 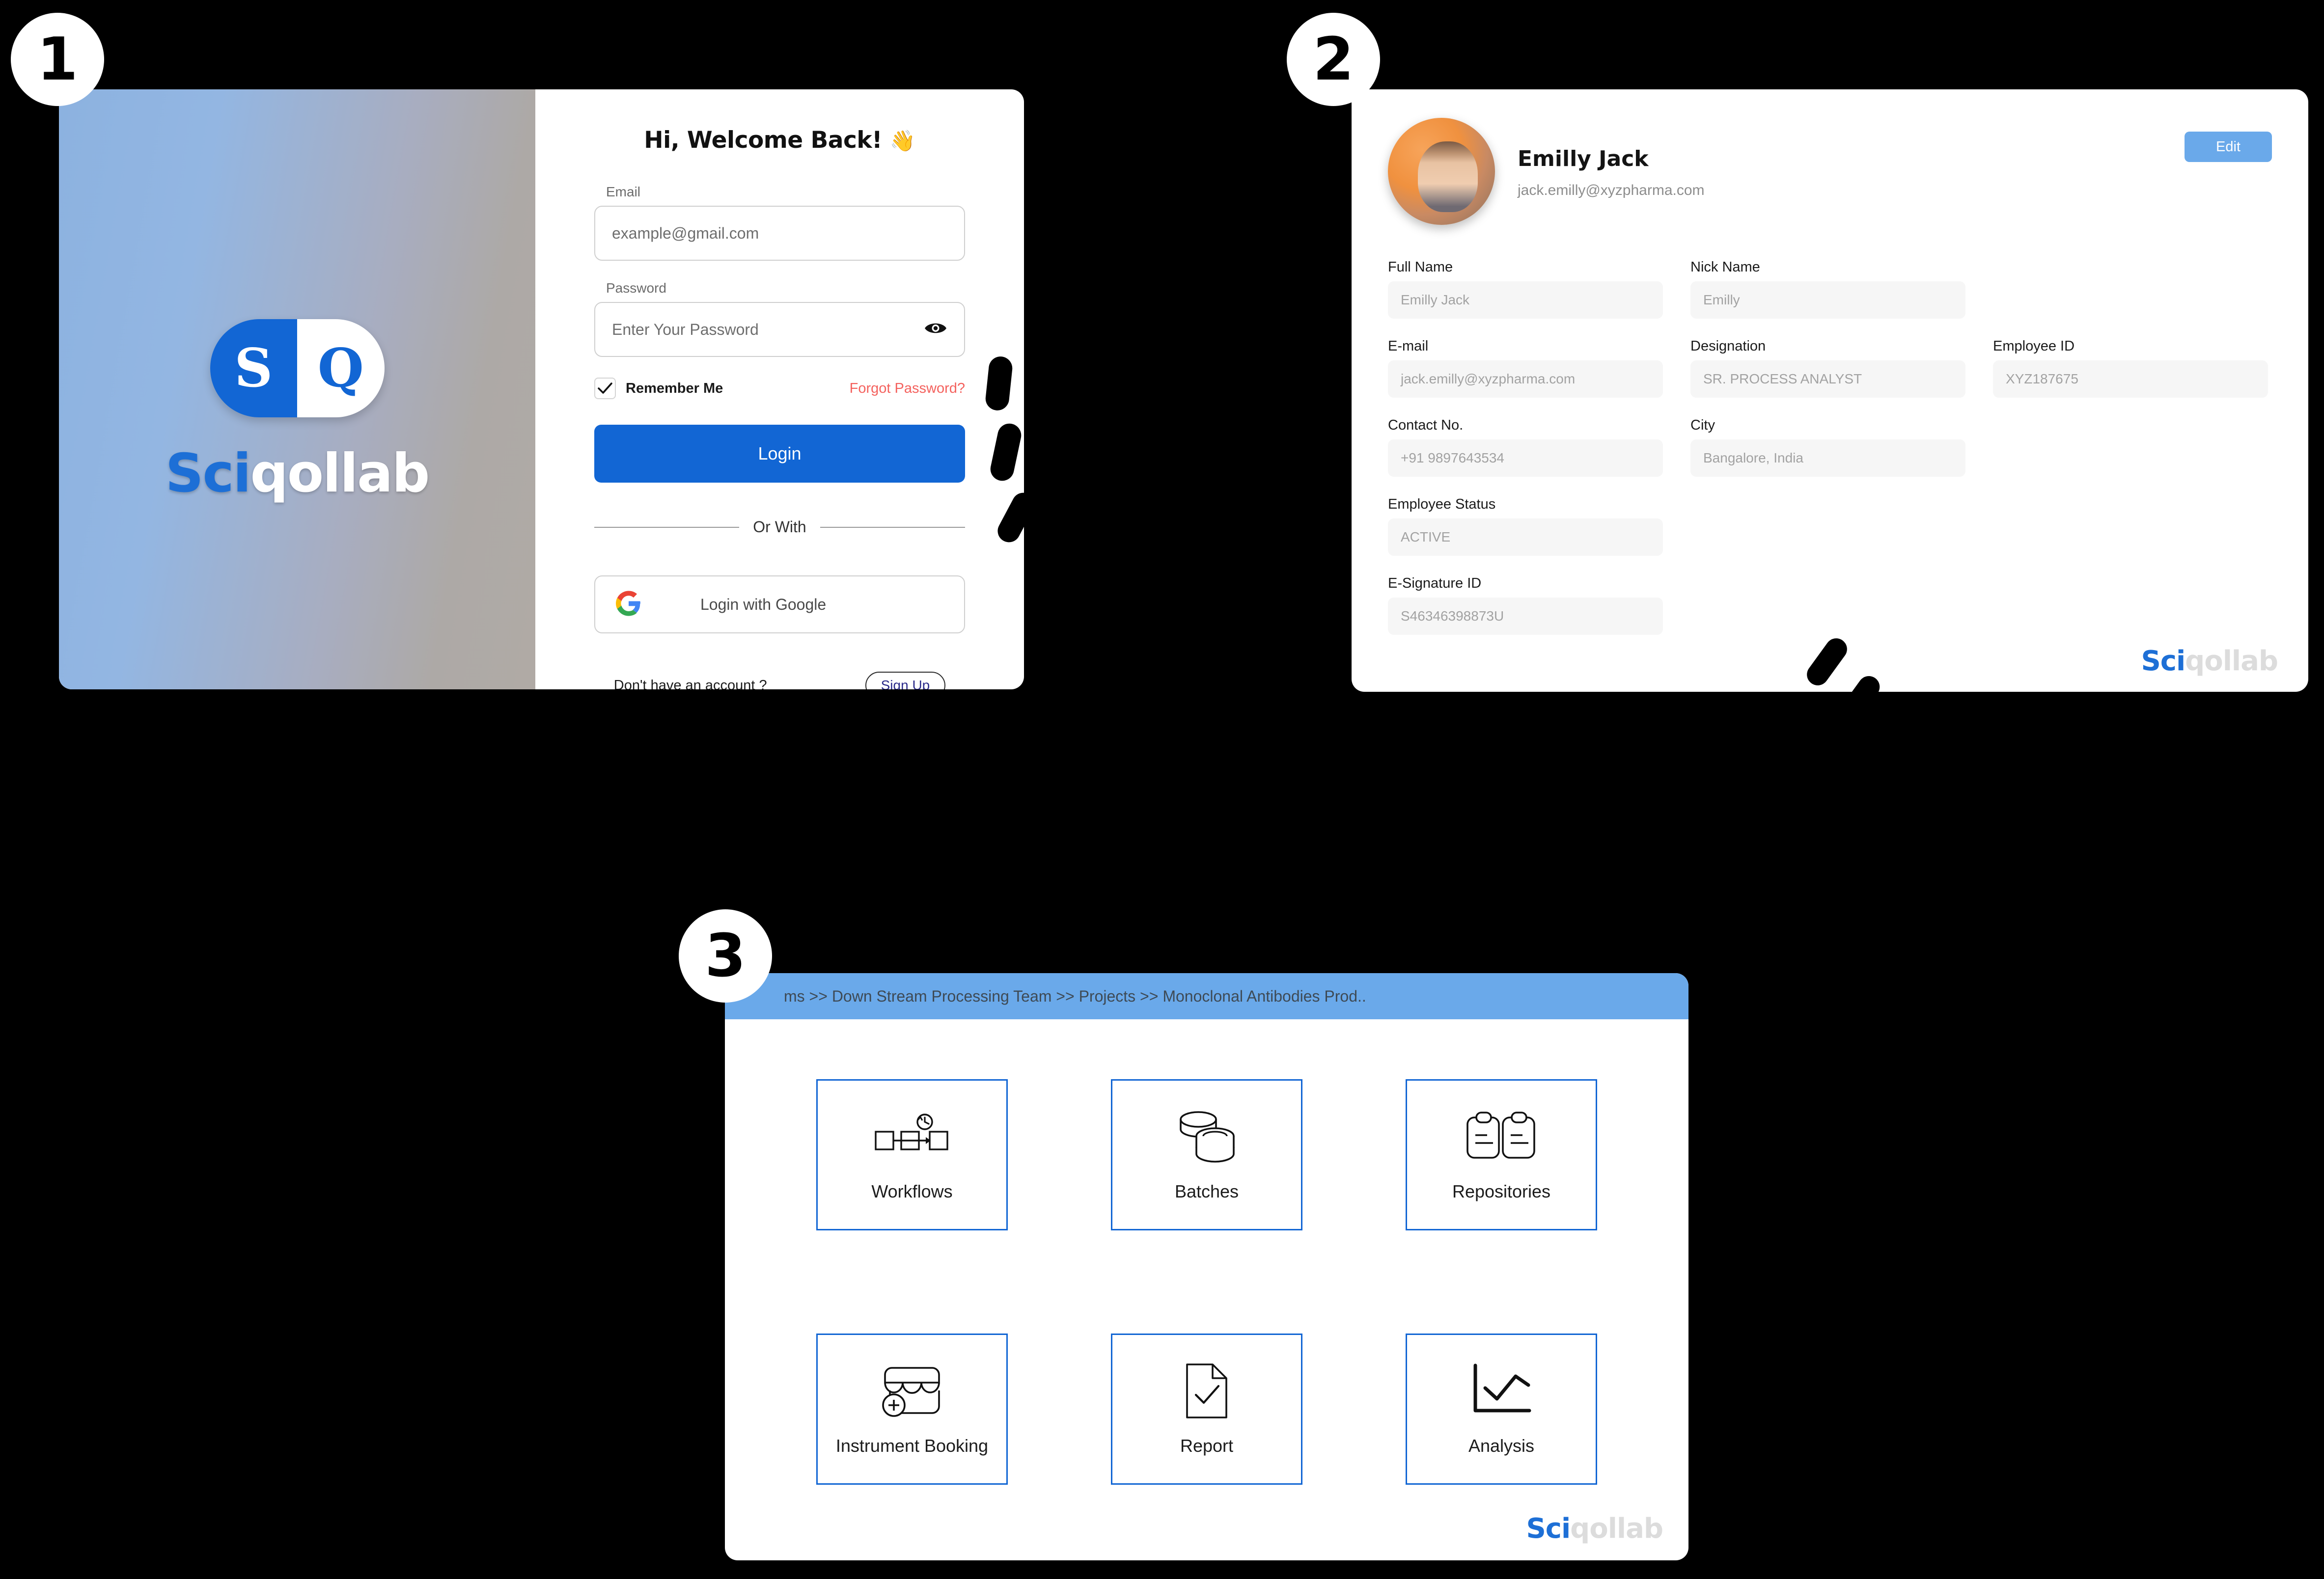 What do you see at coordinates (1409, 346) in the screenshot?
I see `field-label: E-mail` at bounding box center [1409, 346].